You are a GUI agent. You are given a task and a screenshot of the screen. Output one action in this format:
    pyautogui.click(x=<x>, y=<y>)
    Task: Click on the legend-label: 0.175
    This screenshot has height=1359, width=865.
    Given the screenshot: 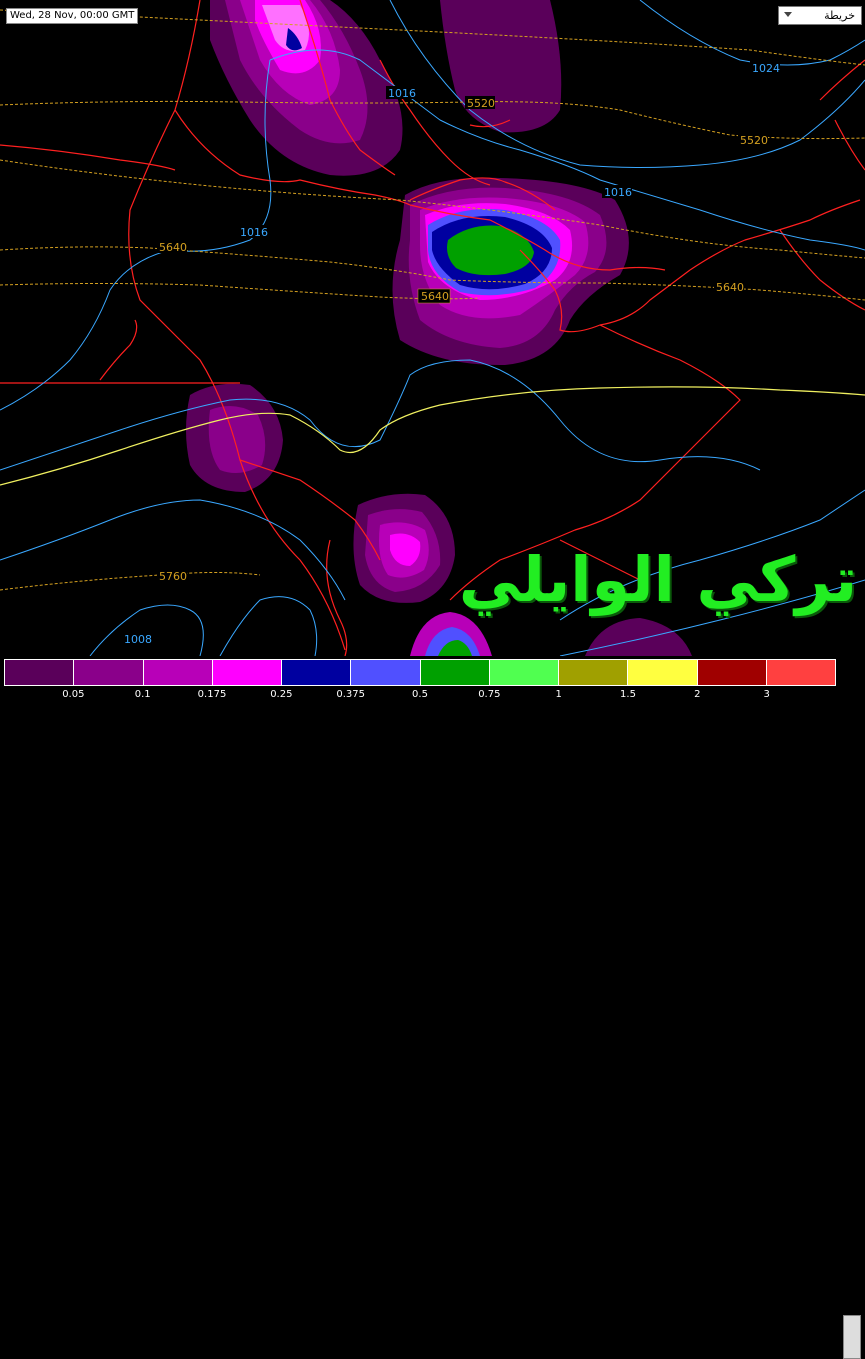 What is the action you would take?
    pyautogui.click(x=212, y=694)
    